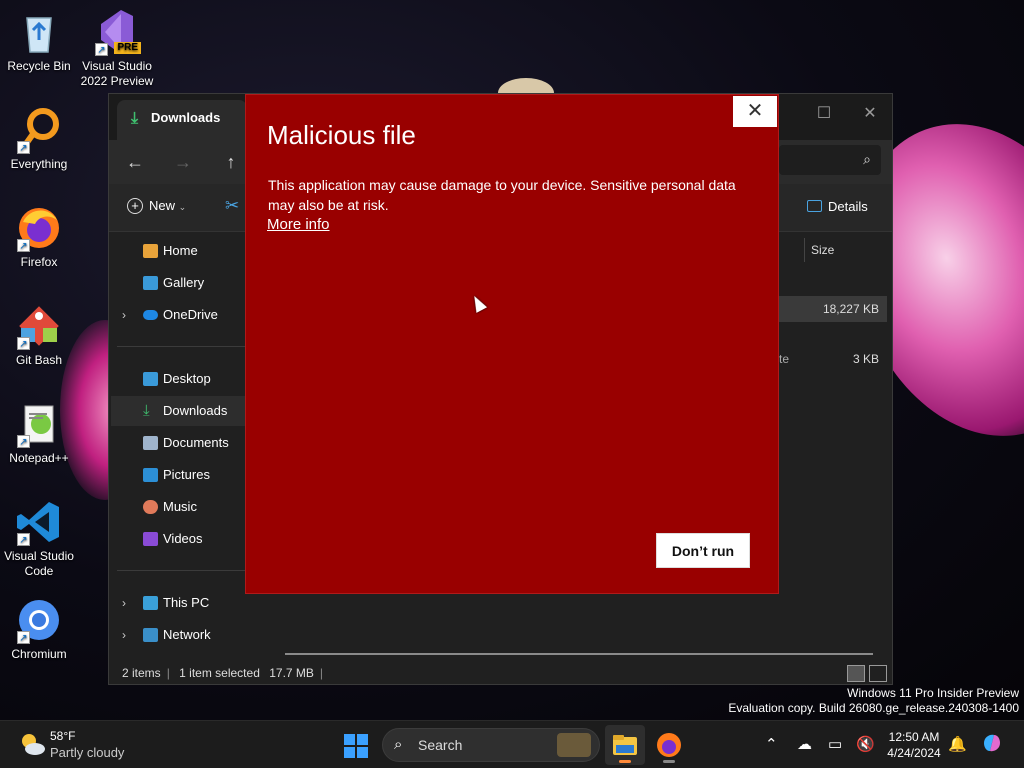 The image size is (1024, 768). What do you see at coordinates (703, 550) in the screenshot?
I see `dont-run-button: Don’t run` at bounding box center [703, 550].